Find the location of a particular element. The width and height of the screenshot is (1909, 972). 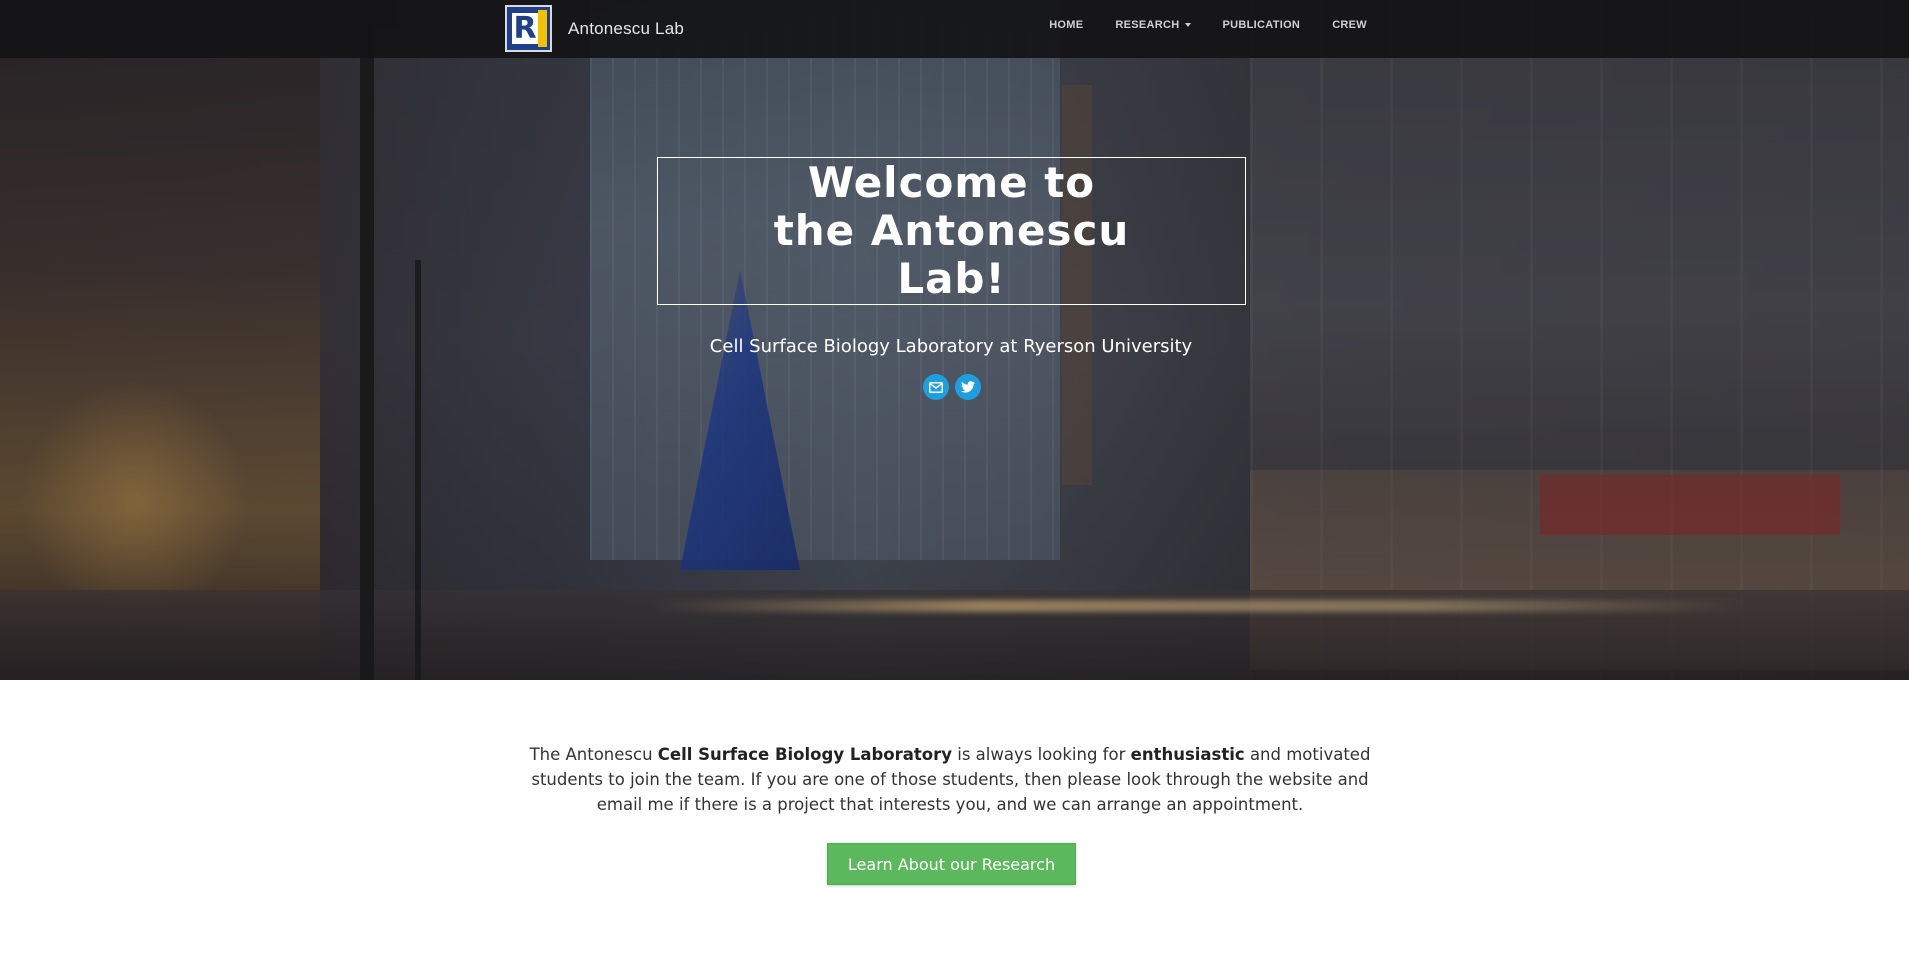

intro-text-1: The Antonescu is located at coordinates (593, 754).